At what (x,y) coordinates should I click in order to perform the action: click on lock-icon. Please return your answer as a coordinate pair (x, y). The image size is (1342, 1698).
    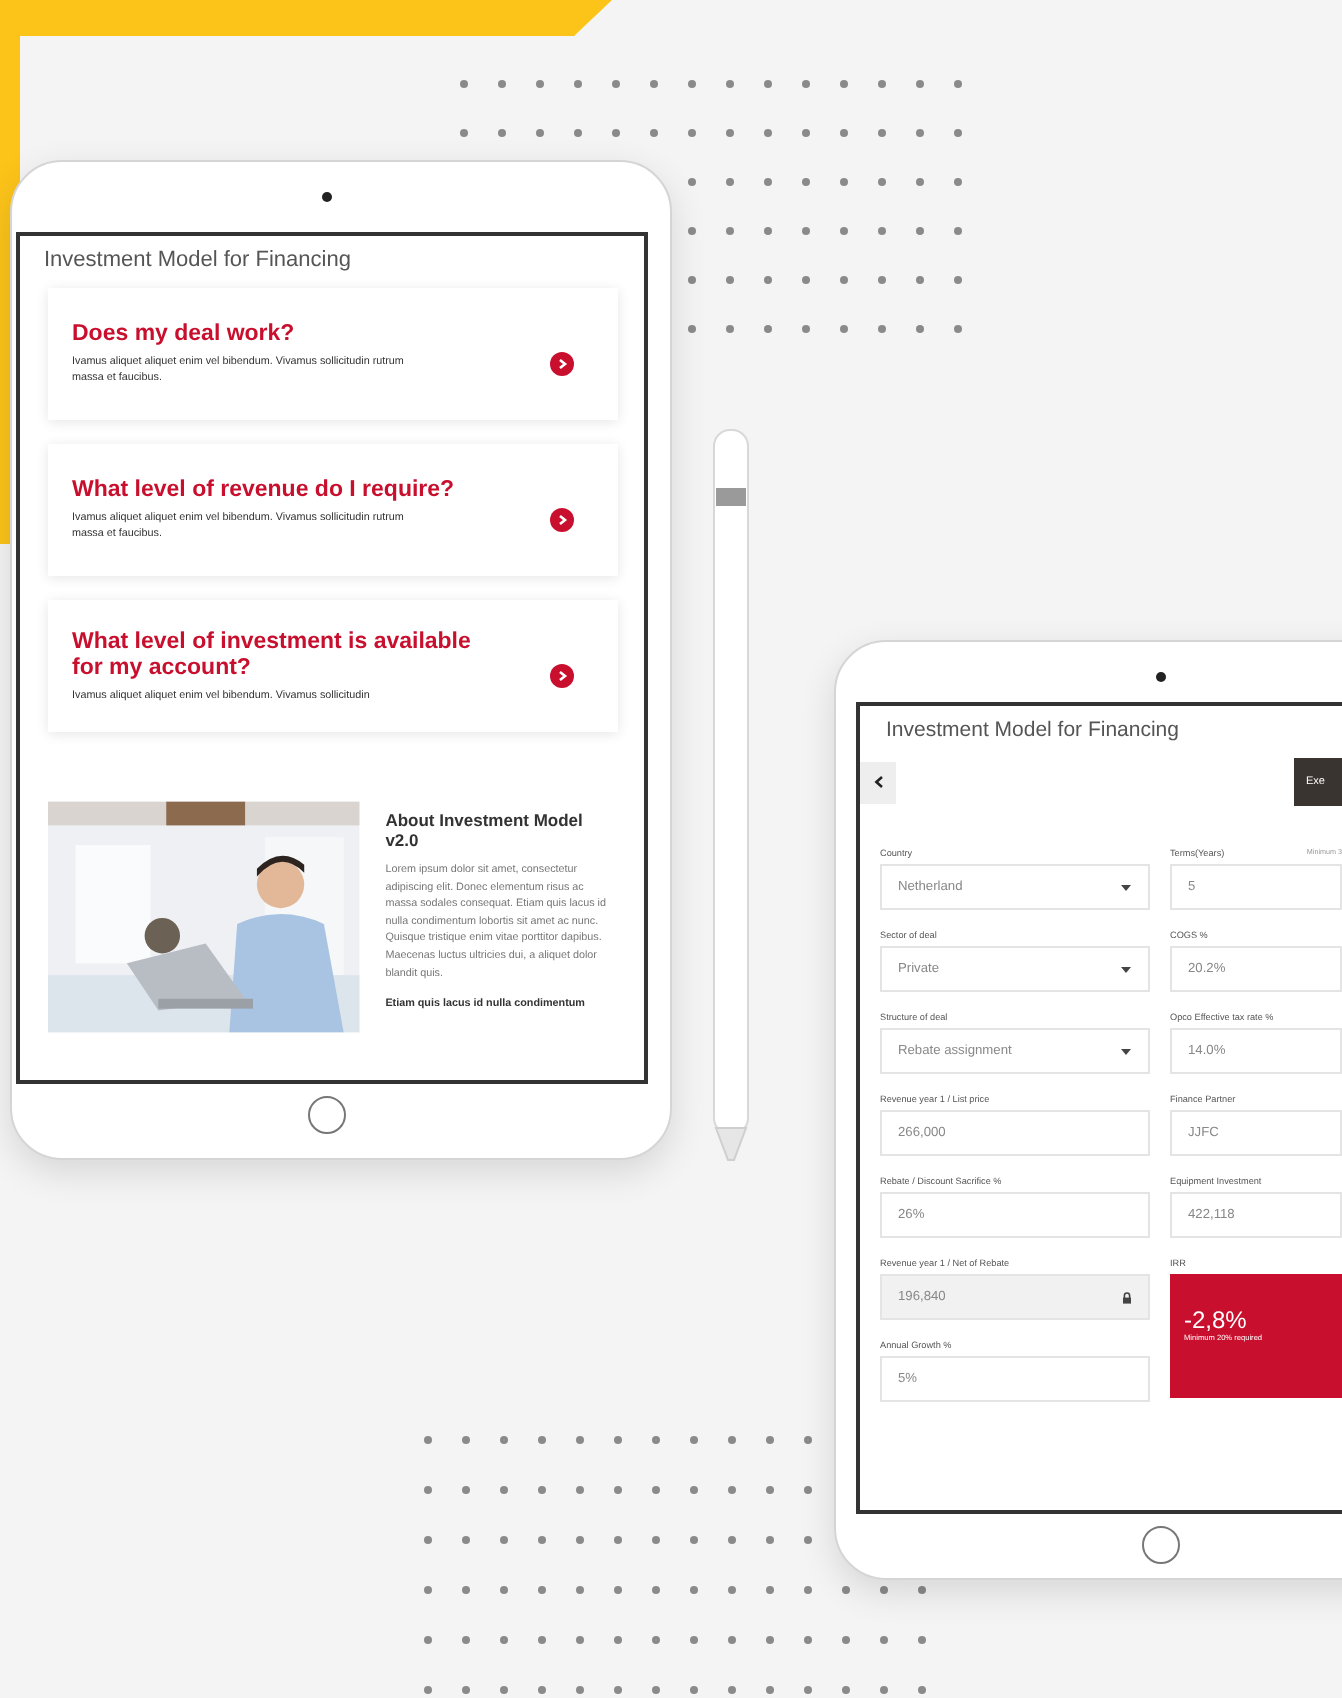
    Looking at the image, I should click on (1127, 1297).